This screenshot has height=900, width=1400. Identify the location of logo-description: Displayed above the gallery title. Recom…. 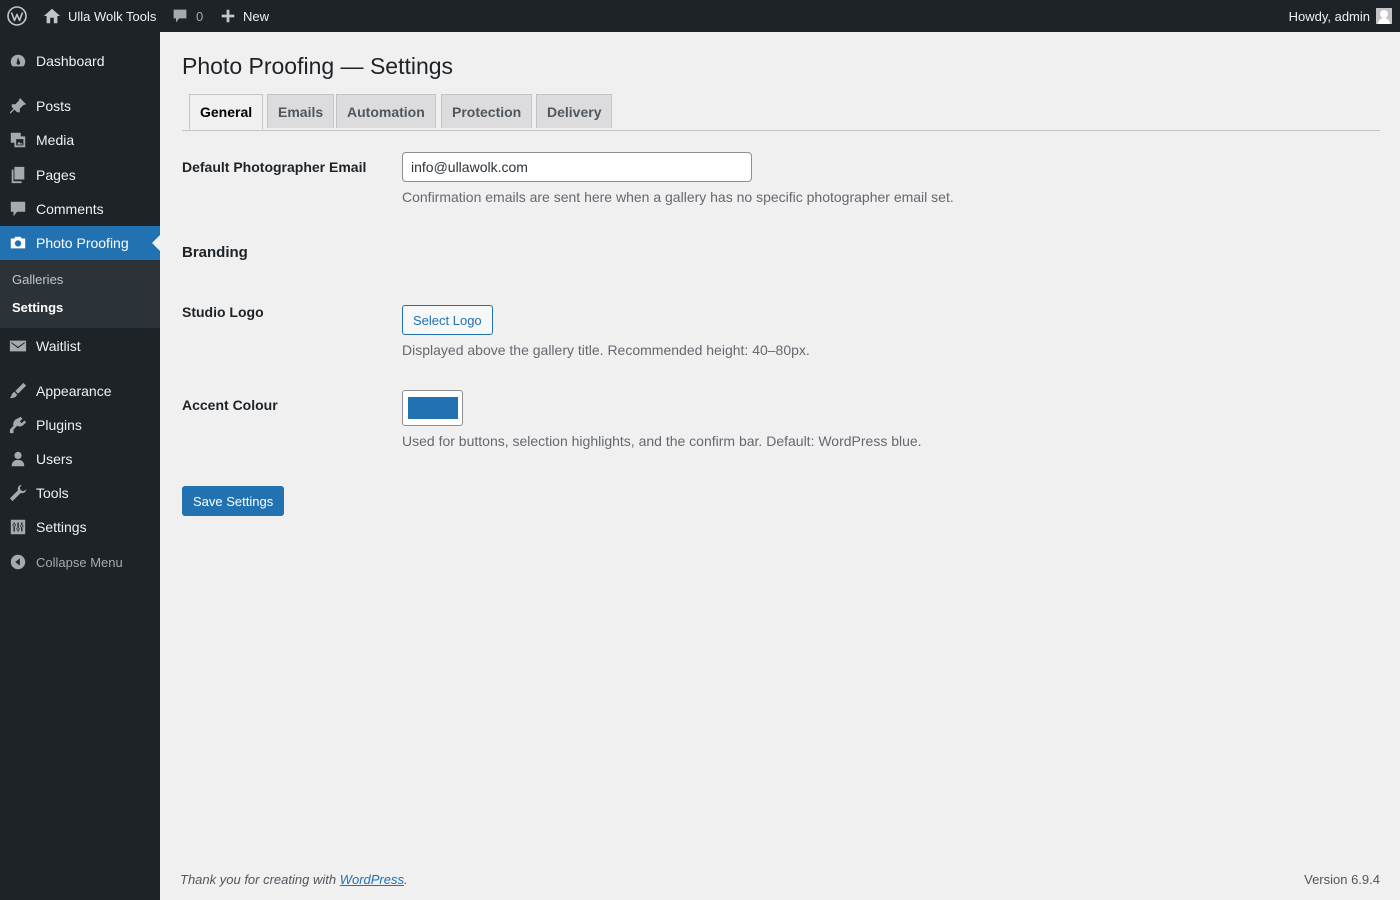
(606, 350).